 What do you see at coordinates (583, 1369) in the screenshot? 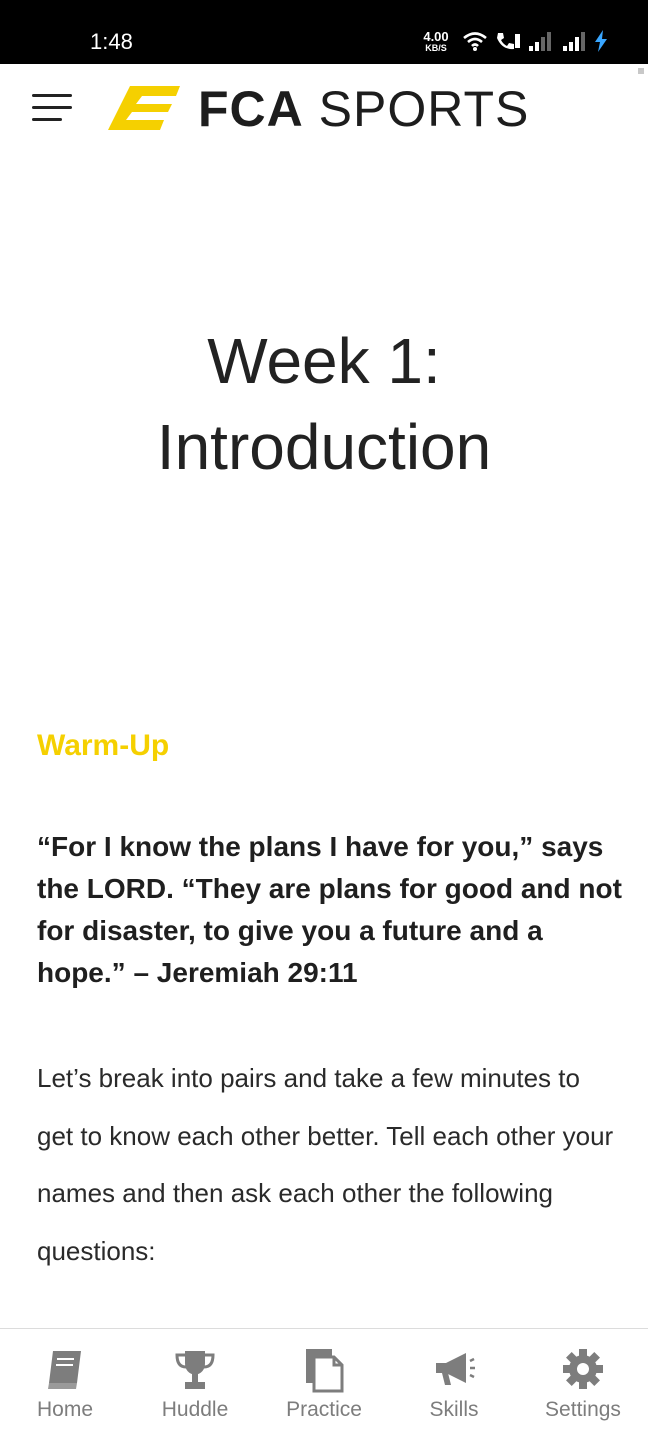
I see `gear-icon` at bounding box center [583, 1369].